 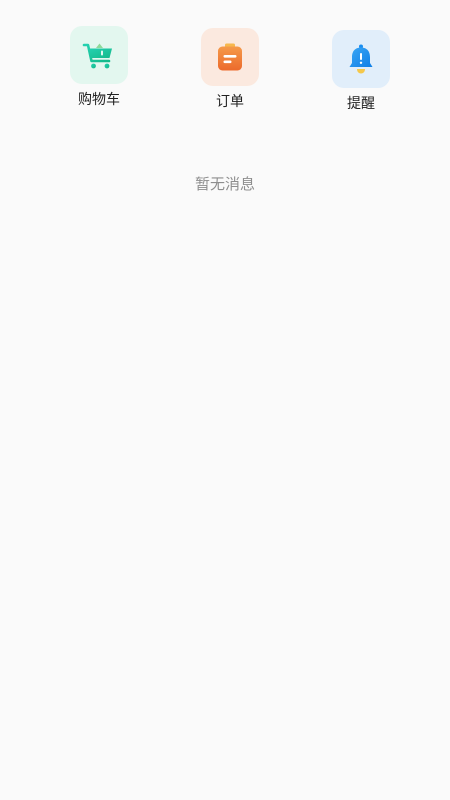 I want to click on orders-tile, so click(x=230, y=57).